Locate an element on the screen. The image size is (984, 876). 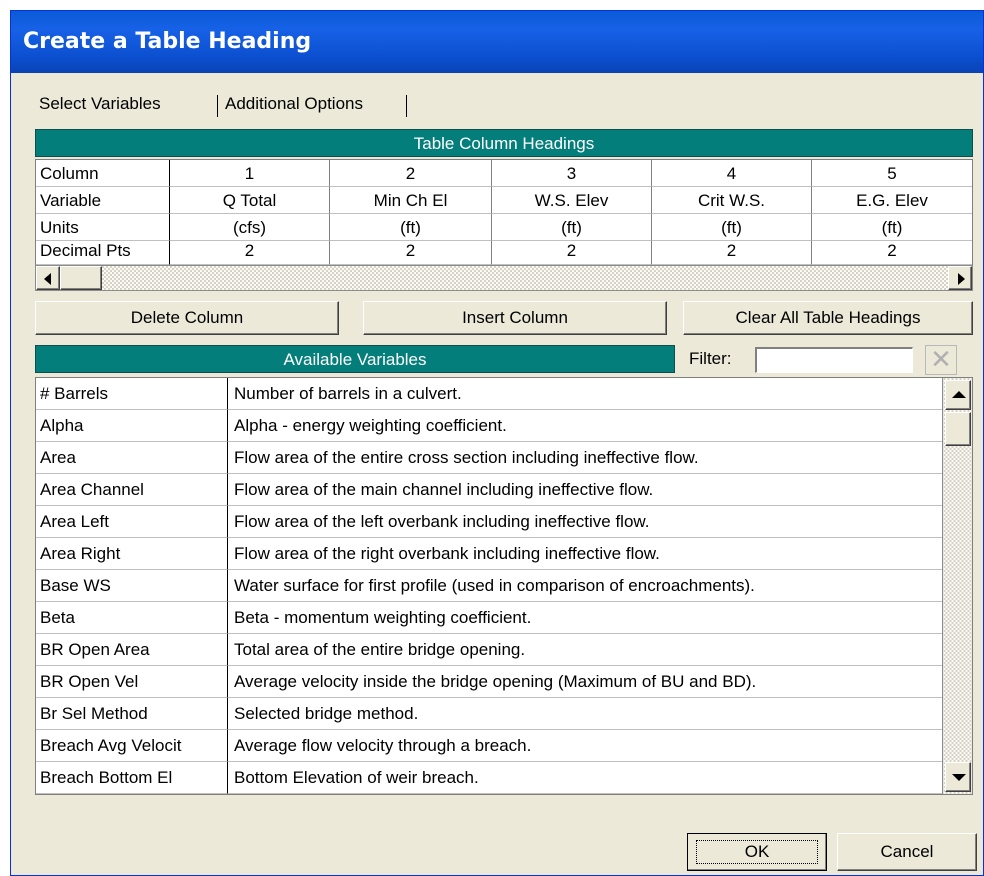
variable-name: Breach Bottom El is located at coordinates (132, 778).